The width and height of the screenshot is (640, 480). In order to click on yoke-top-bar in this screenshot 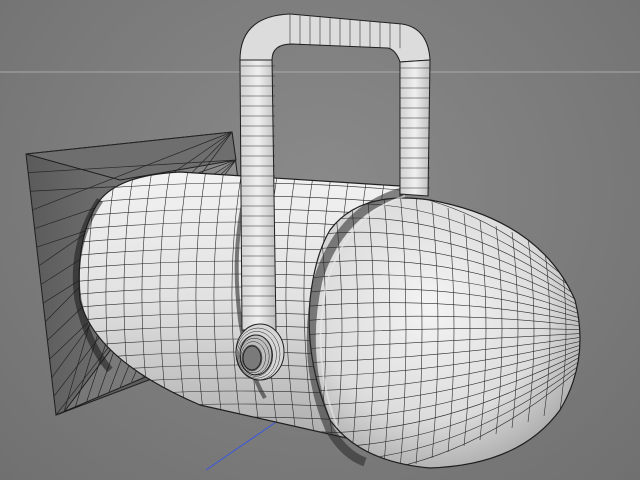, I will do `click(335, 38)`.